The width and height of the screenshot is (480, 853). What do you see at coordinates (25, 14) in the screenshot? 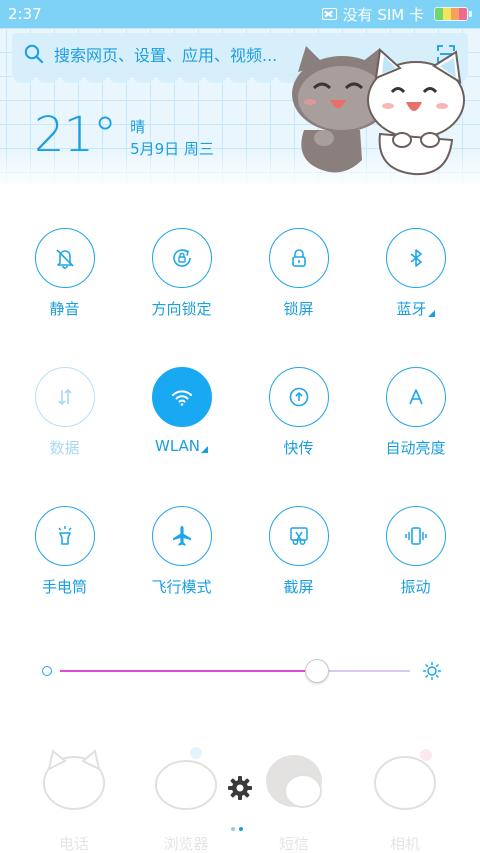
I see `status-time: 2:37` at bounding box center [25, 14].